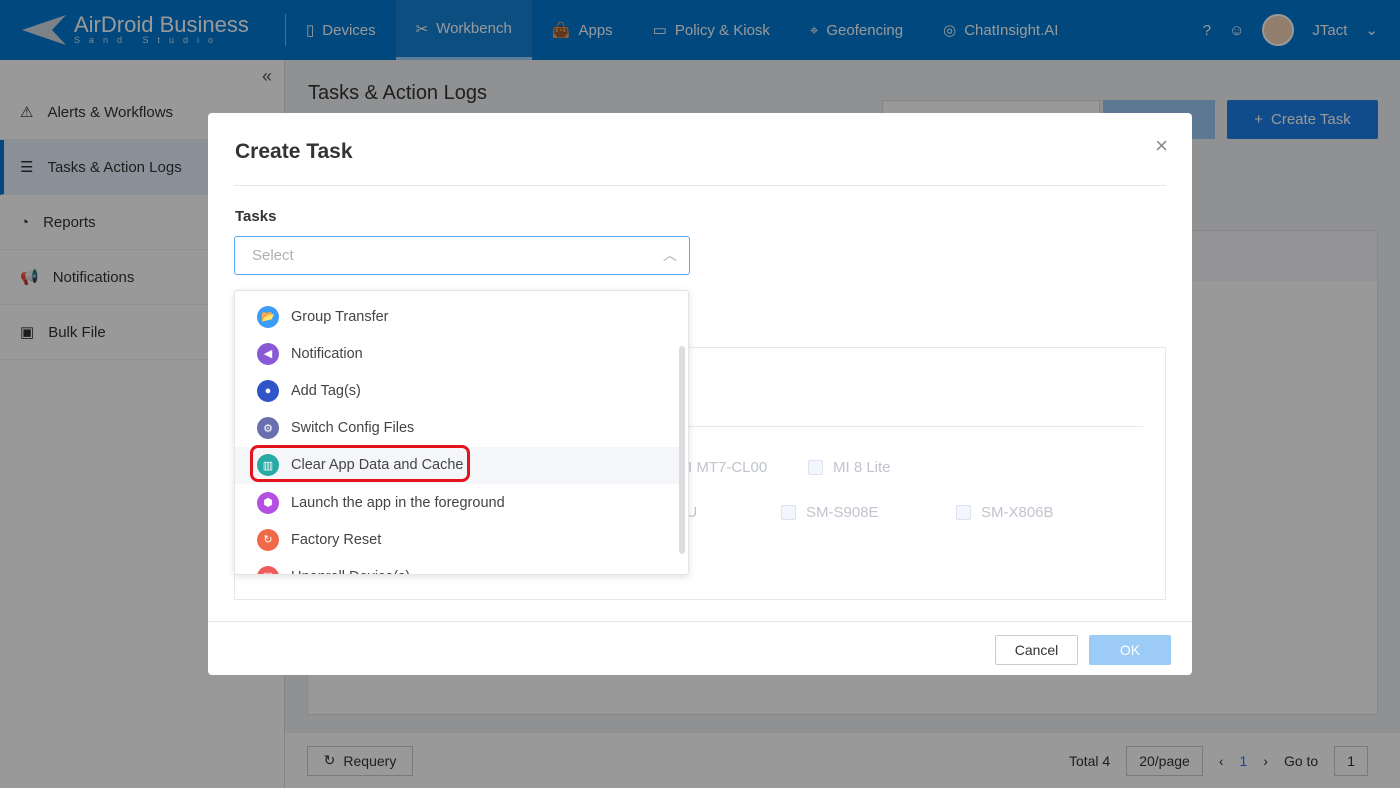  I want to click on device-option: SM-X806B, so click(1005, 512).